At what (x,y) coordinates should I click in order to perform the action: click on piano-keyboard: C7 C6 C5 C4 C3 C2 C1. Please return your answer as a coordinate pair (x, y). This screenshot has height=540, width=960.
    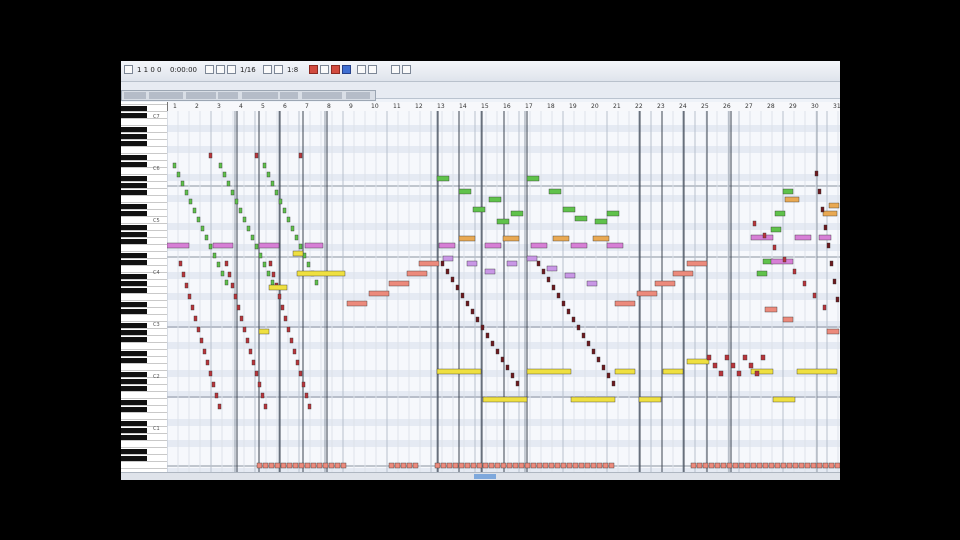
    Looking at the image, I should click on (144, 288).